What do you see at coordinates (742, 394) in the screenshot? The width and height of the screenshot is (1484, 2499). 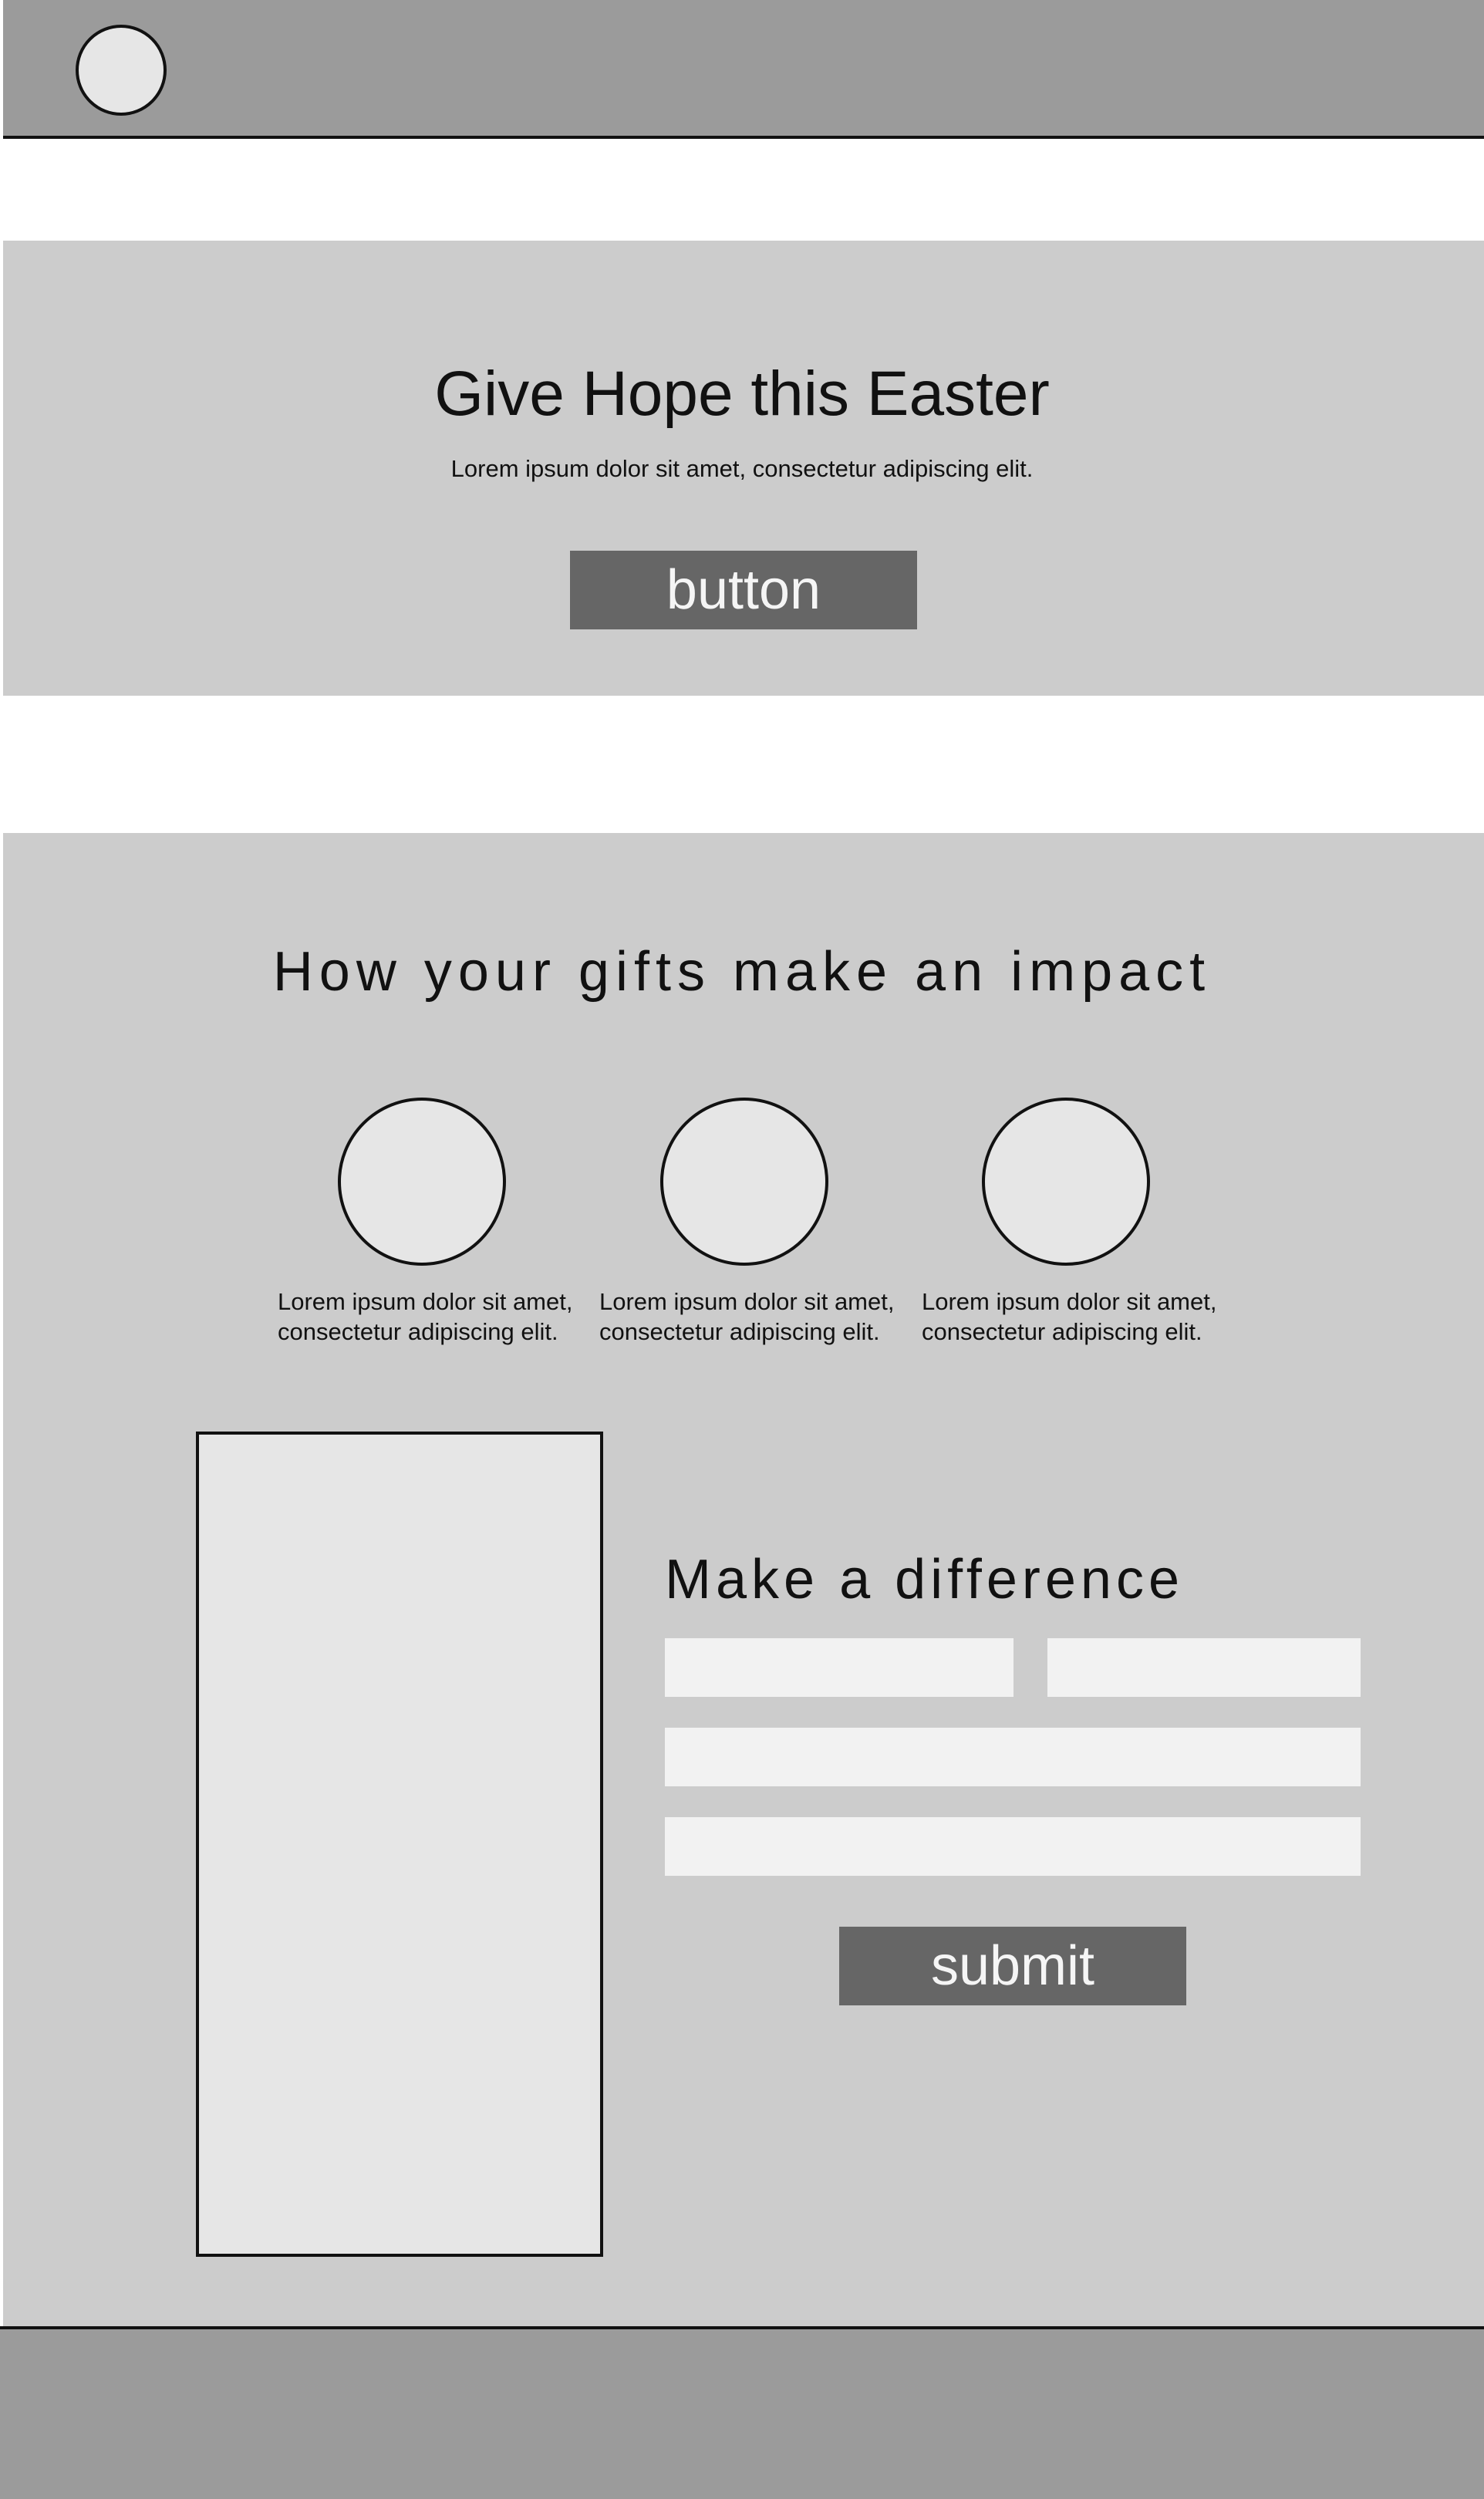 I see `hero-title: Give Hope this Easter` at bounding box center [742, 394].